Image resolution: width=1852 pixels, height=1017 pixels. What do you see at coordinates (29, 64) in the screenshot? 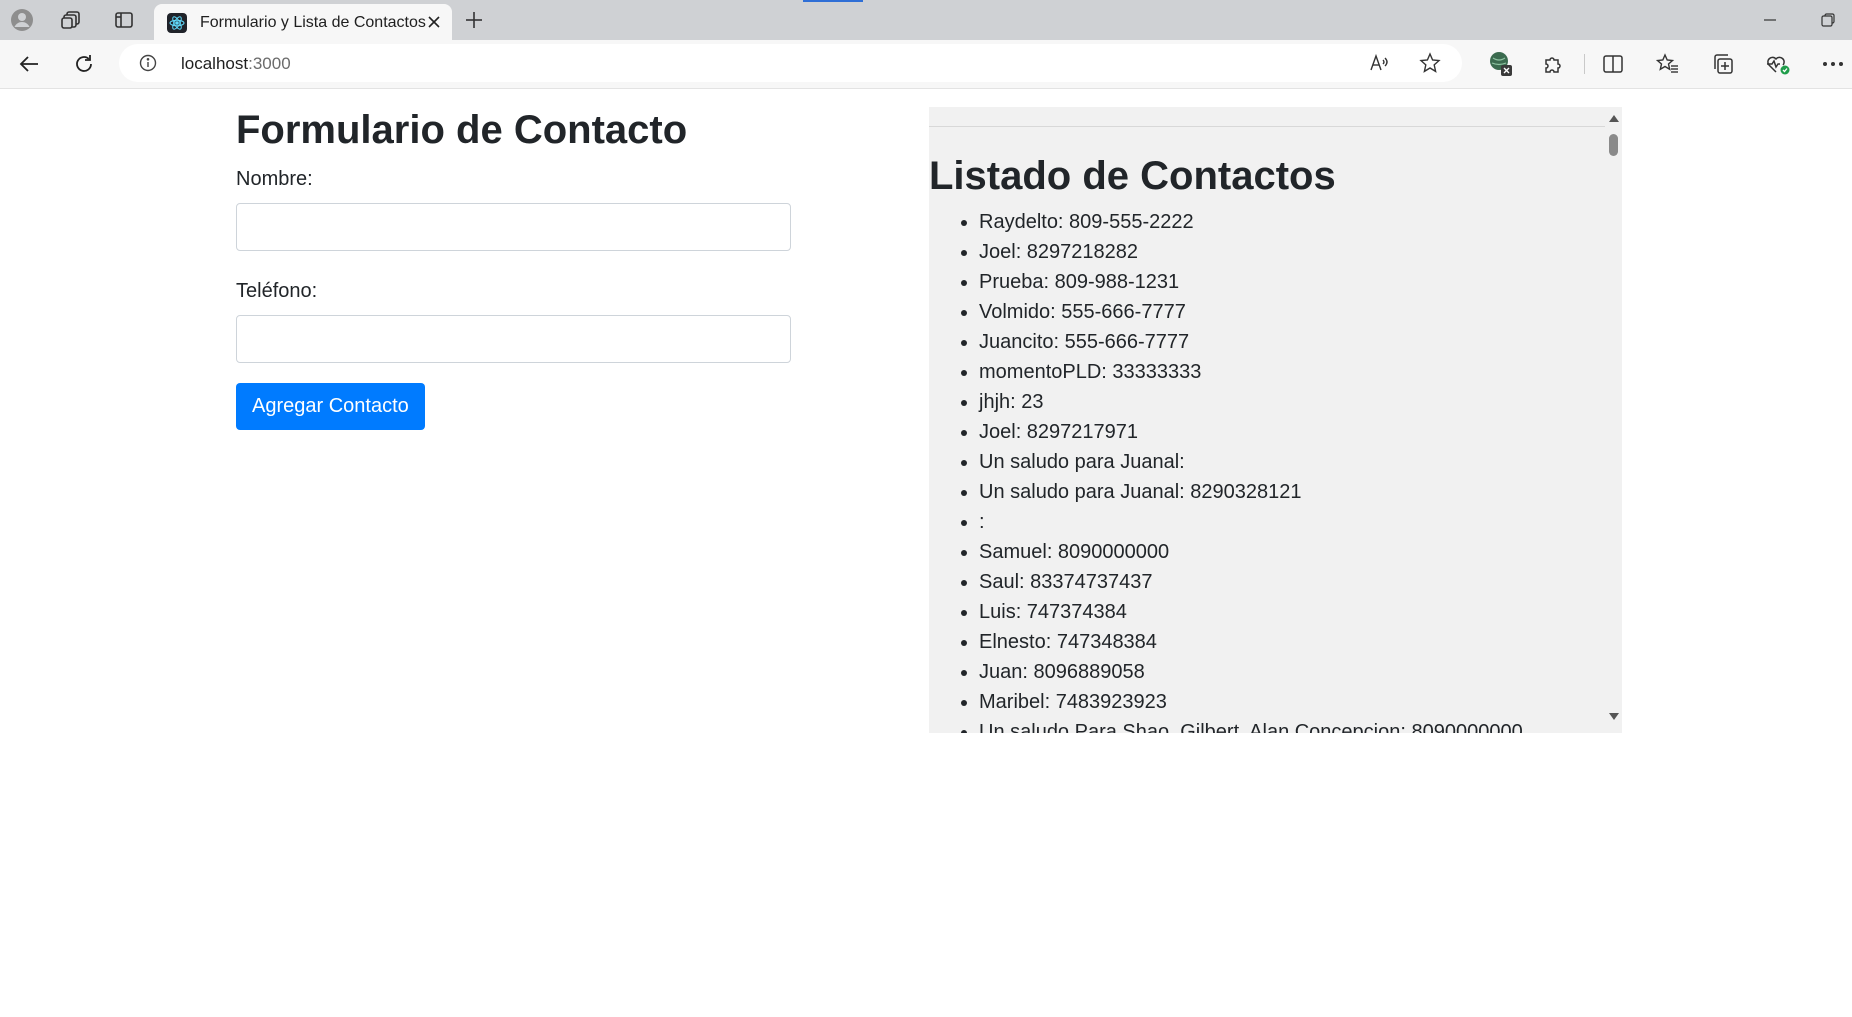
I see `back-icon` at bounding box center [29, 64].